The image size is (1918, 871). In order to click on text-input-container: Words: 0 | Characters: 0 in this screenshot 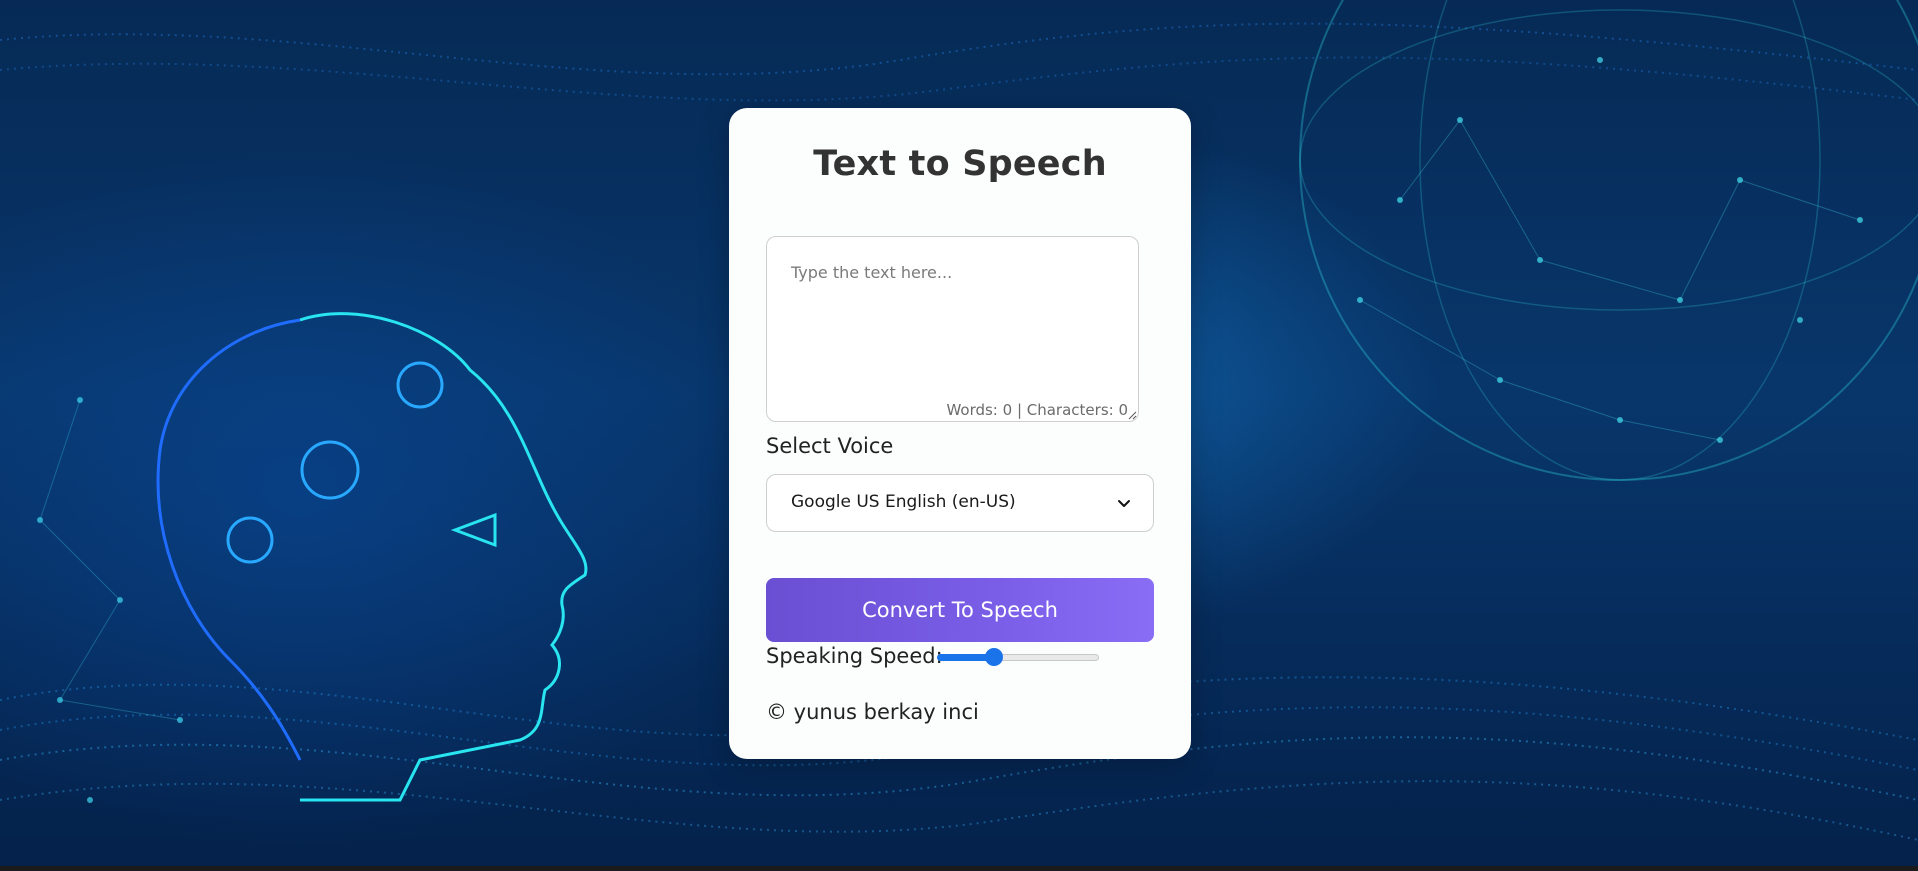, I will do `click(952, 329)`.